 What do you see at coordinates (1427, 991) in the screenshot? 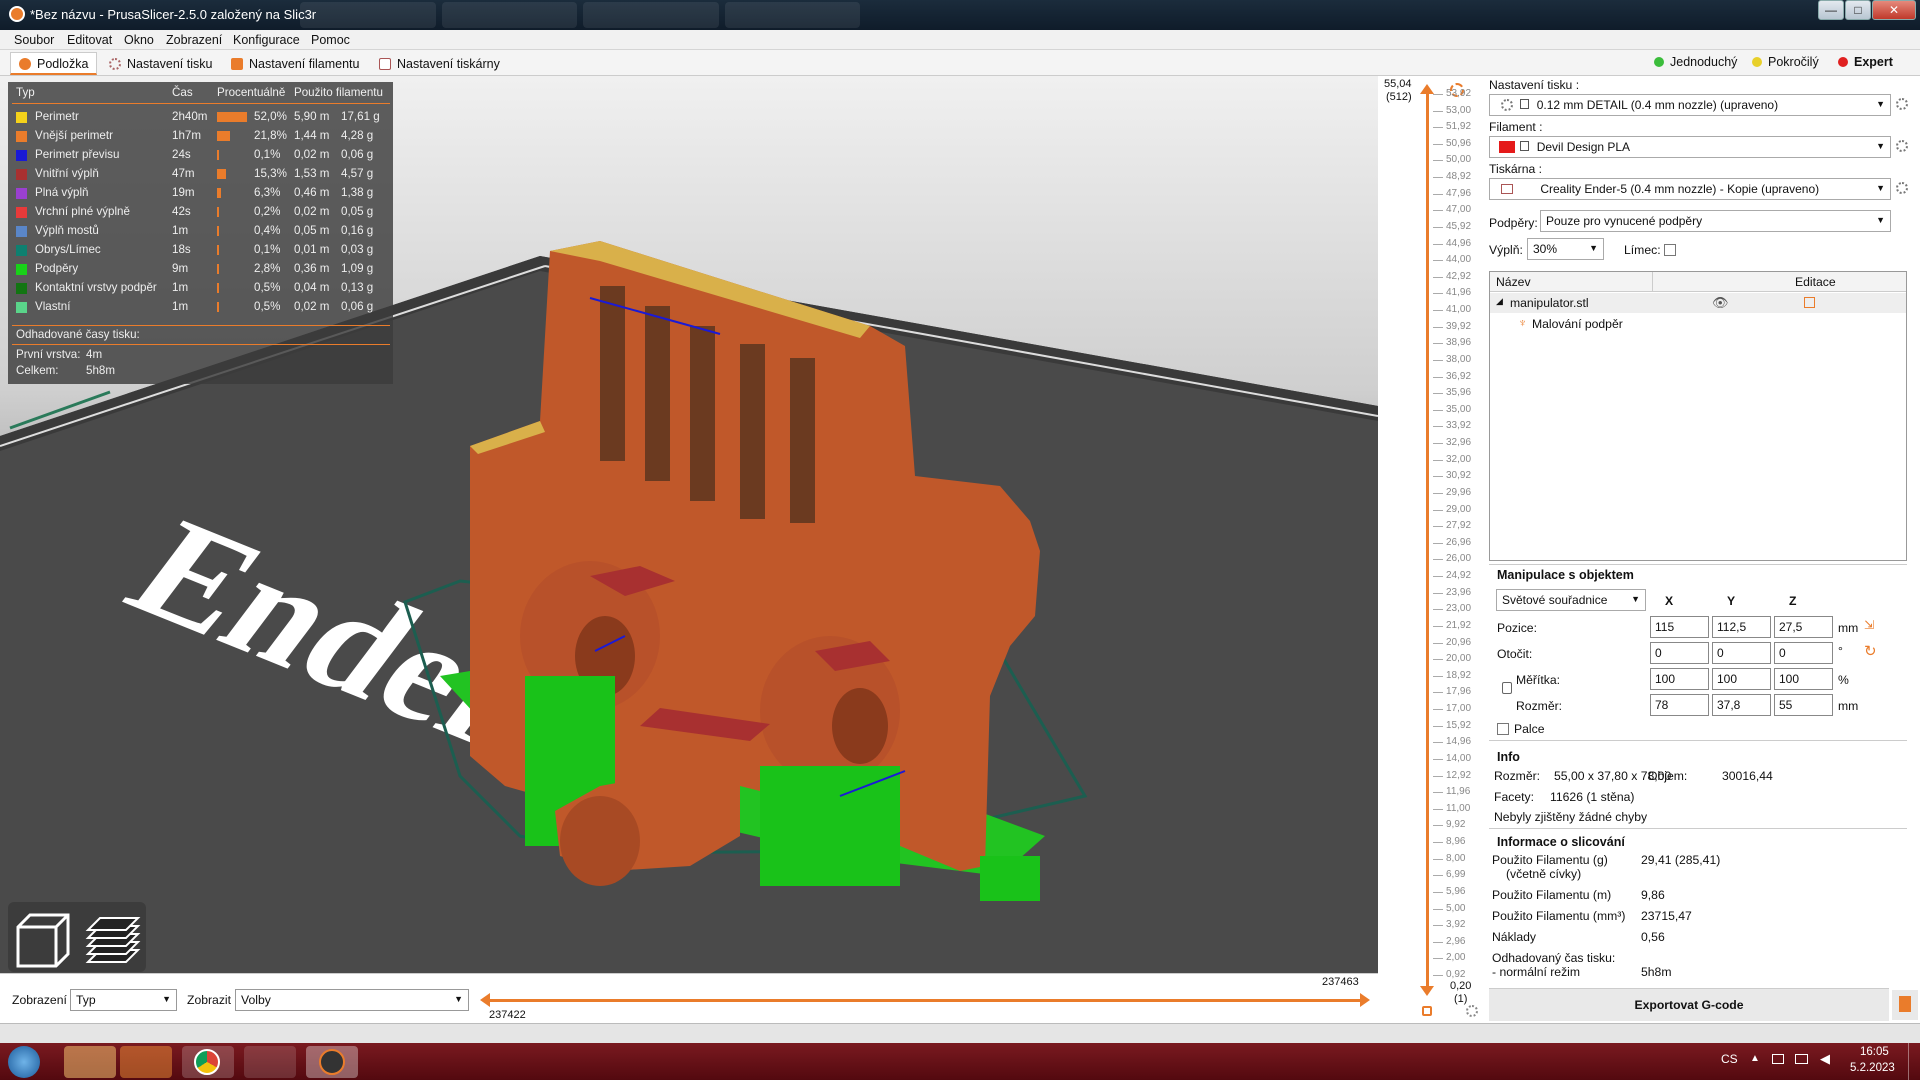
I see `vslider-bottom-thumb` at bounding box center [1427, 991].